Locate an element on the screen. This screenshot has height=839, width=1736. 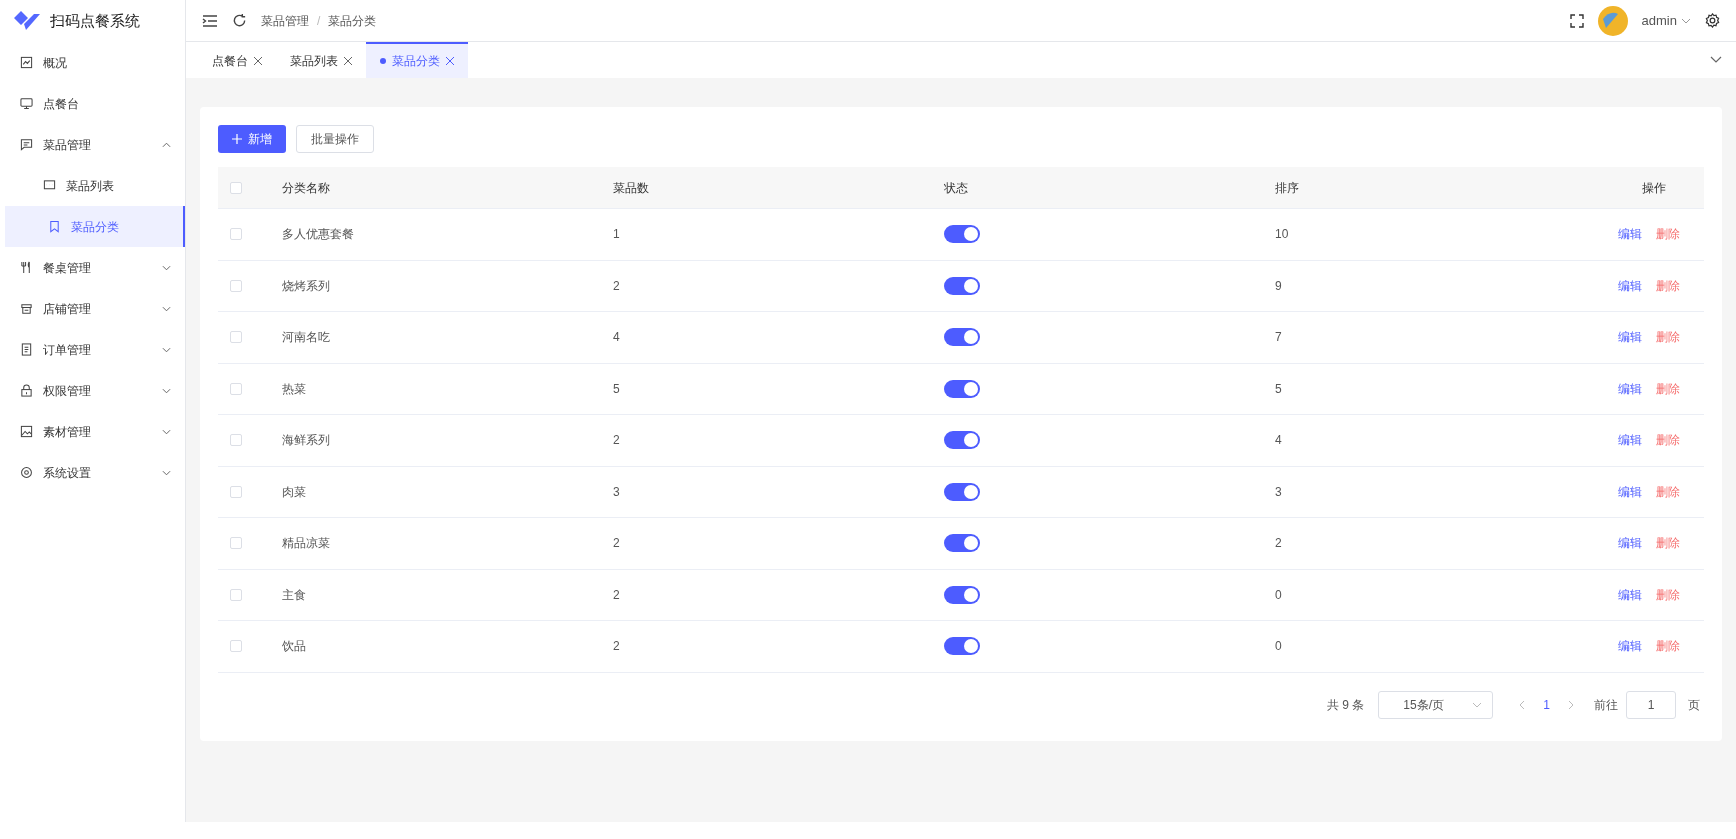
table-cell-text: 主食 is located at coordinates (294, 595).